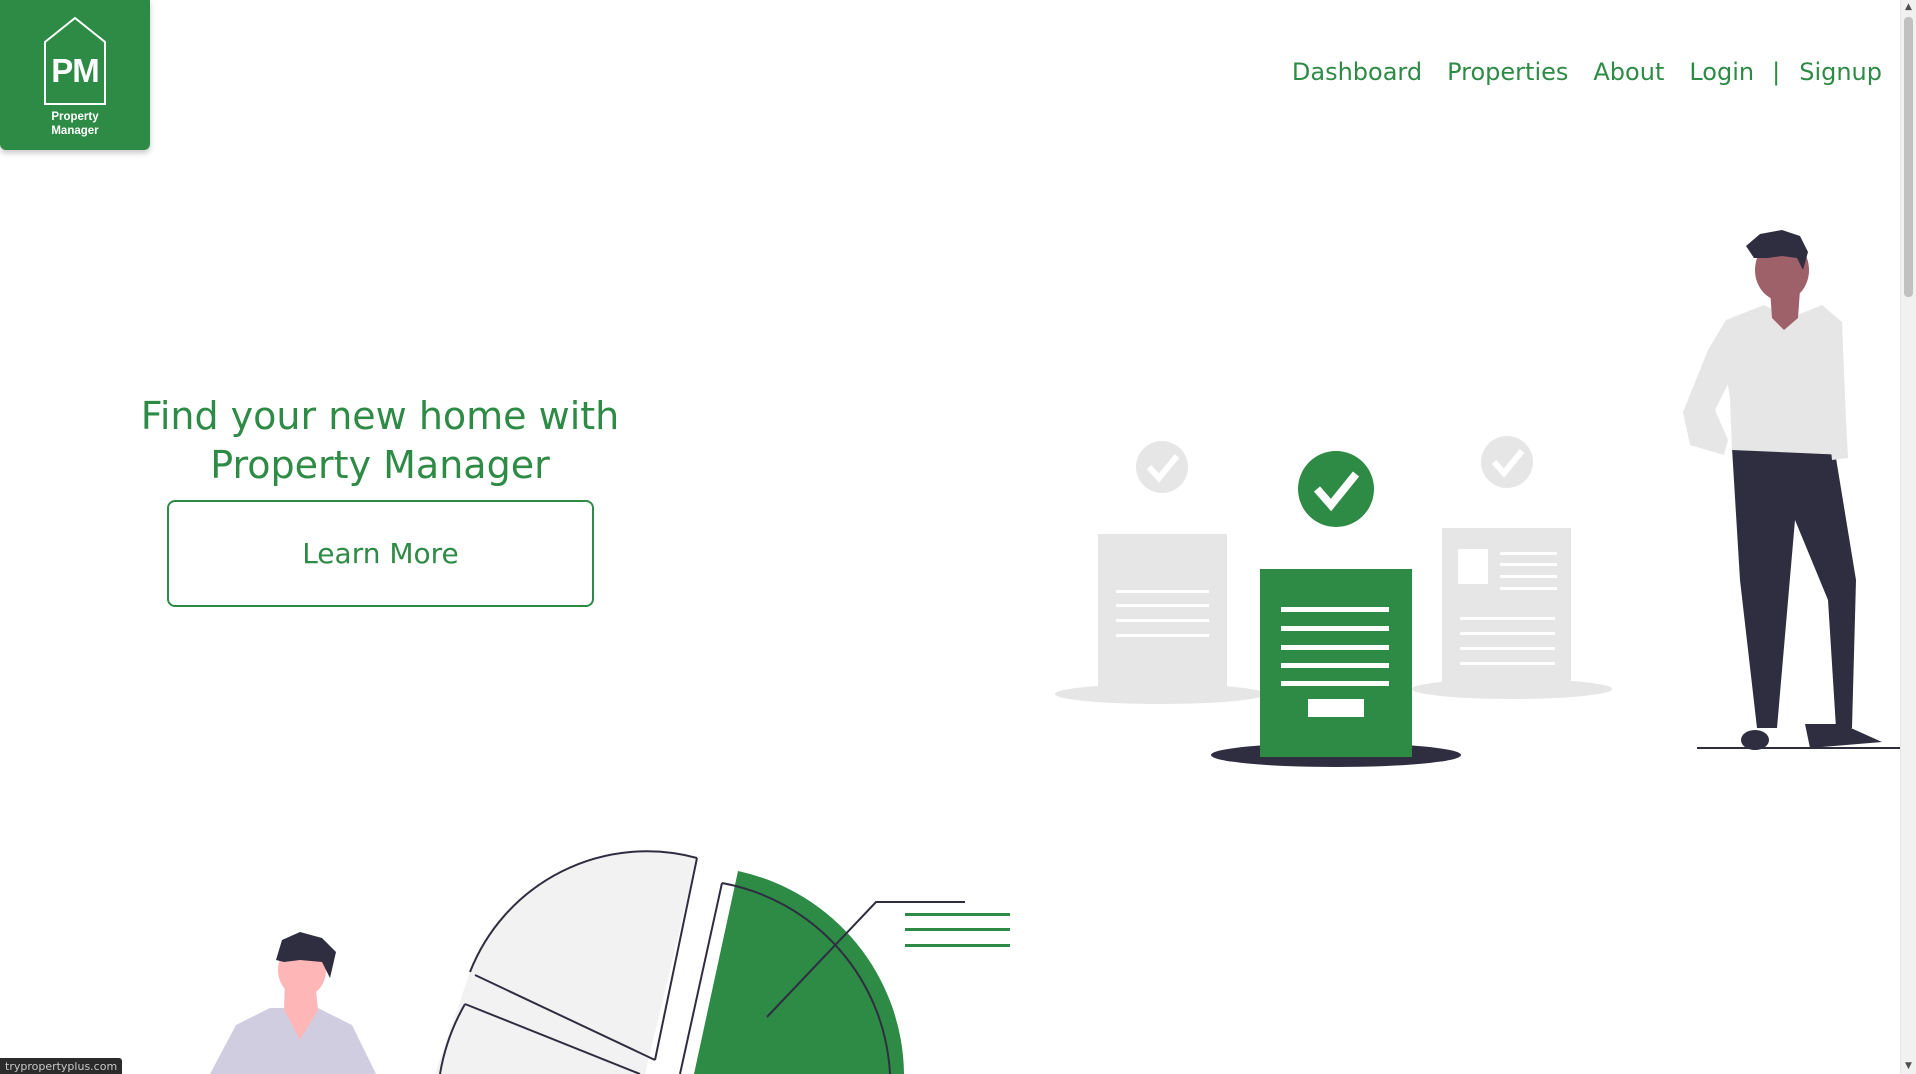 This screenshot has height=1074, width=1916. What do you see at coordinates (61, 1066) in the screenshot?
I see `status-url: trypropertyplus.com` at bounding box center [61, 1066].